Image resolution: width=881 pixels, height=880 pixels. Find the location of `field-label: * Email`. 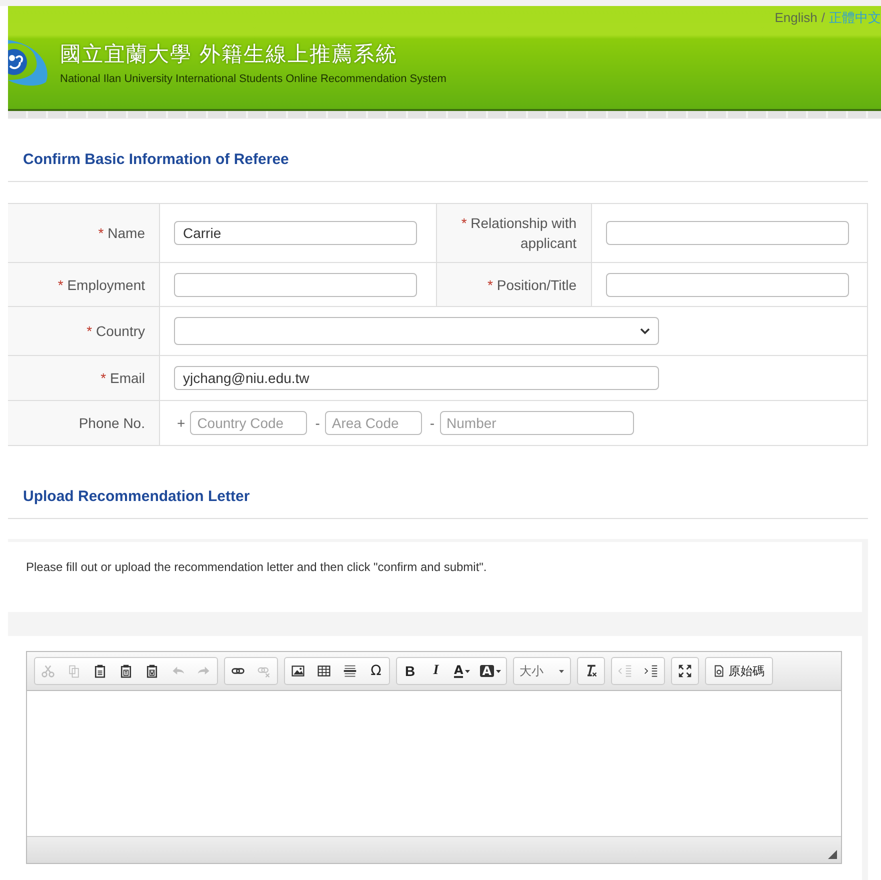

field-label: * Email is located at coordinates (84, 378).